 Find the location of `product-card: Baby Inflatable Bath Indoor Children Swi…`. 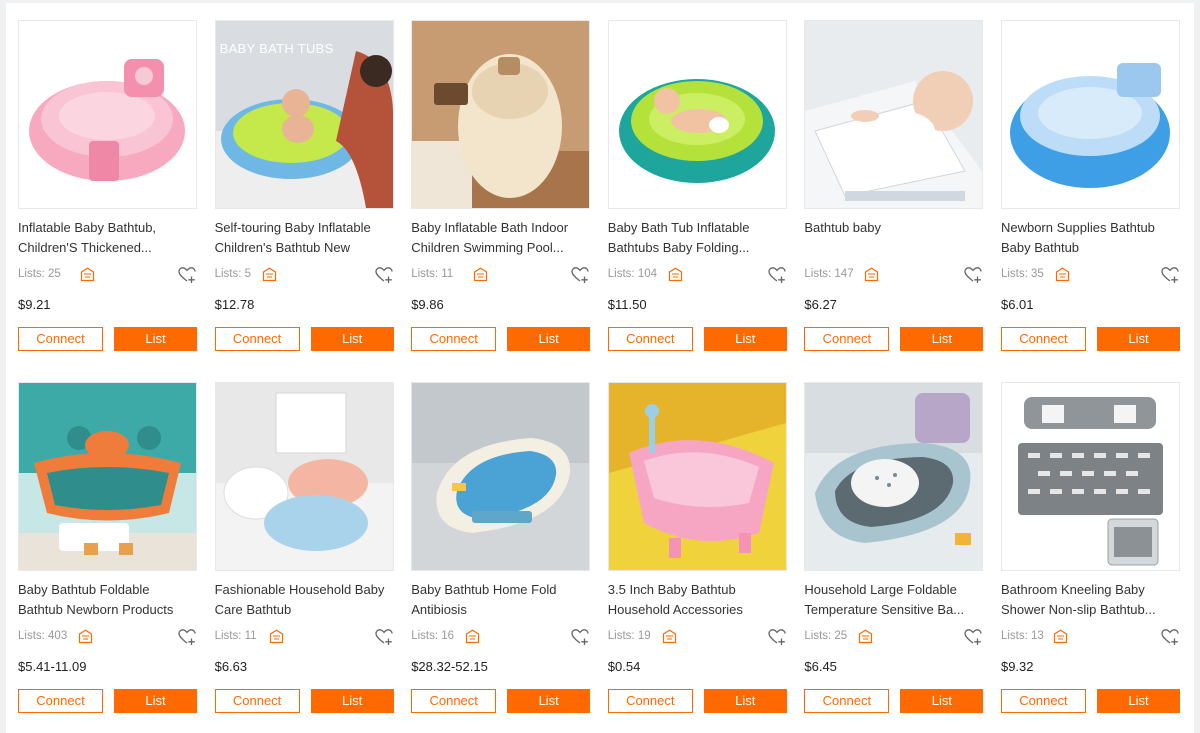

product-card: Baby Inflatable Bath Indoor Children Swi… is located at coordinates (501, 192).